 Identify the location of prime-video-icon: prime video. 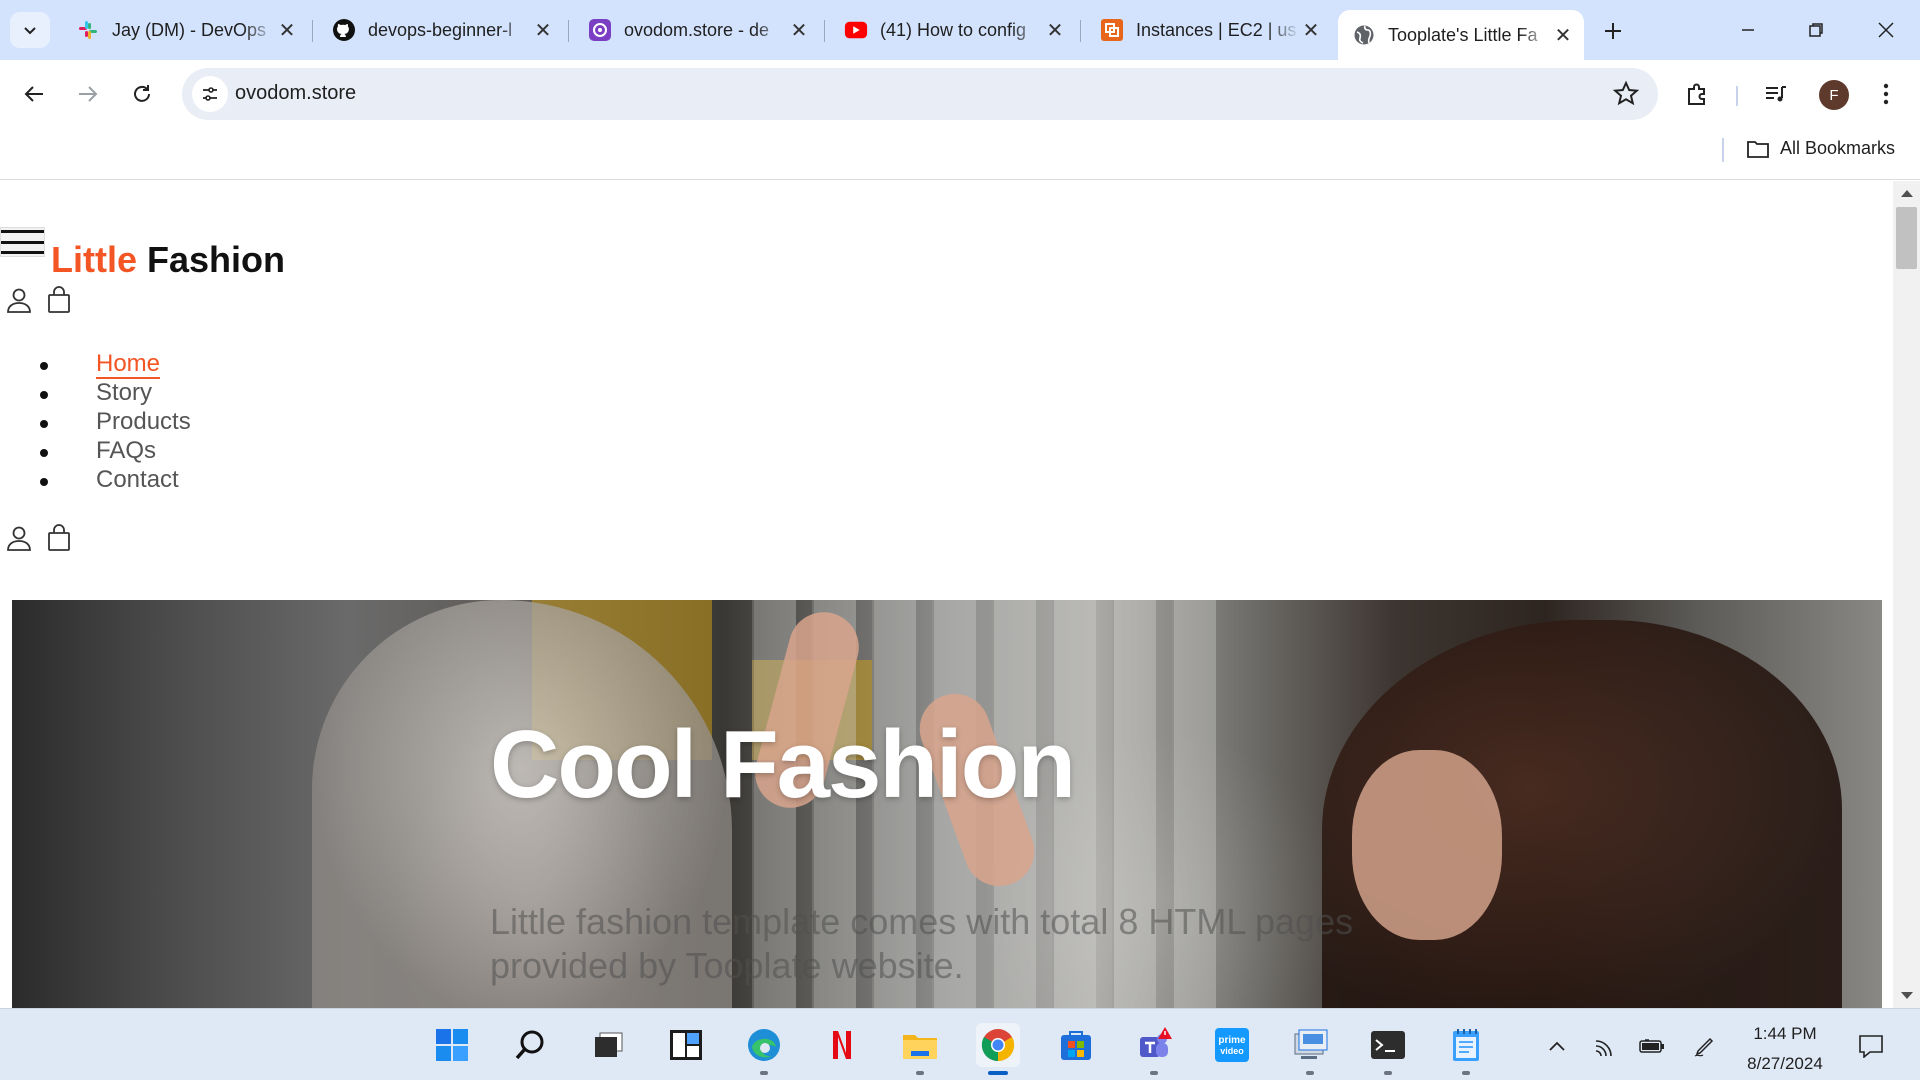
(1232, 1045).